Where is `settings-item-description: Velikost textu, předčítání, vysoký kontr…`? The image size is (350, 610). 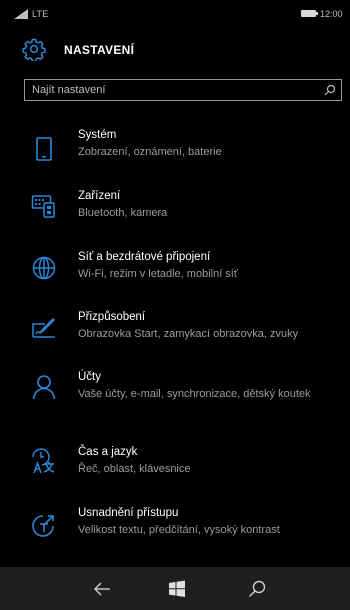 settings-item-description: Velikost textu, předčítání, vysoký kontr… is located at coordinates (179, 530).